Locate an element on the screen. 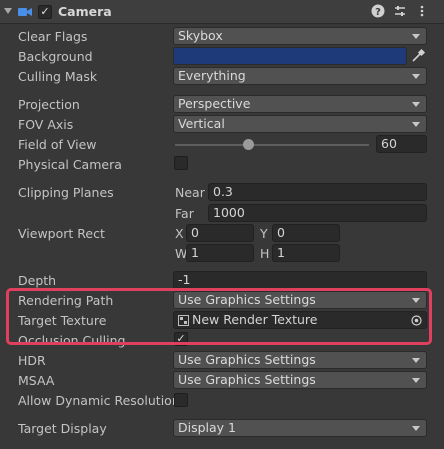 The width and height of the screenshot is (444, 449). component-enabled-checkbox: ✓ is located at coordinates (45, 12).